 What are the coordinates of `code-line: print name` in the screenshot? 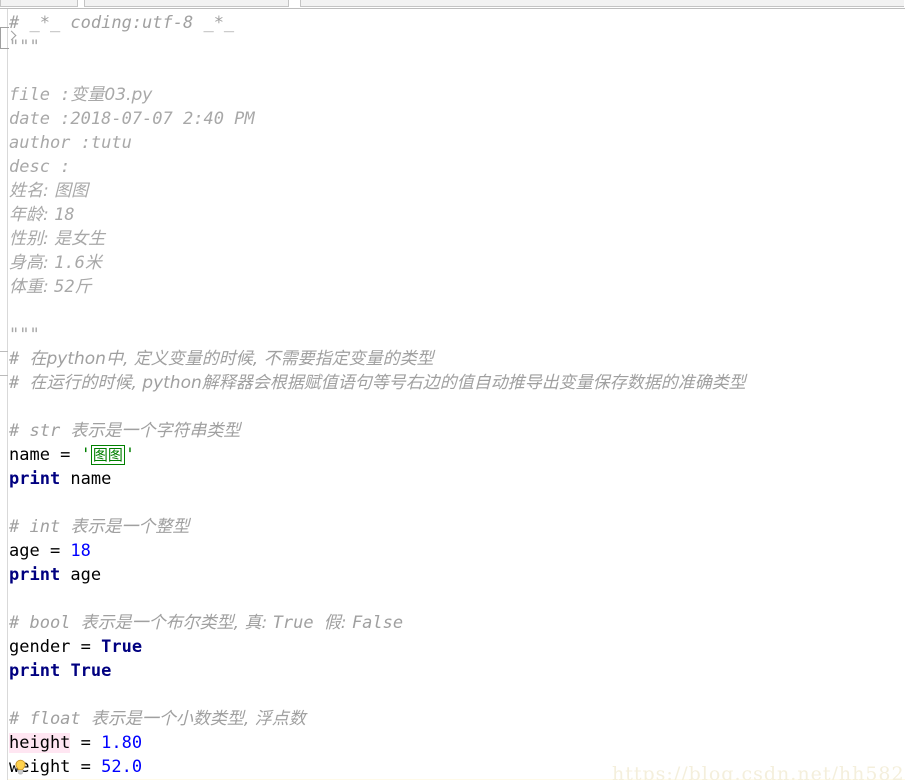 It's located at (60, 479).